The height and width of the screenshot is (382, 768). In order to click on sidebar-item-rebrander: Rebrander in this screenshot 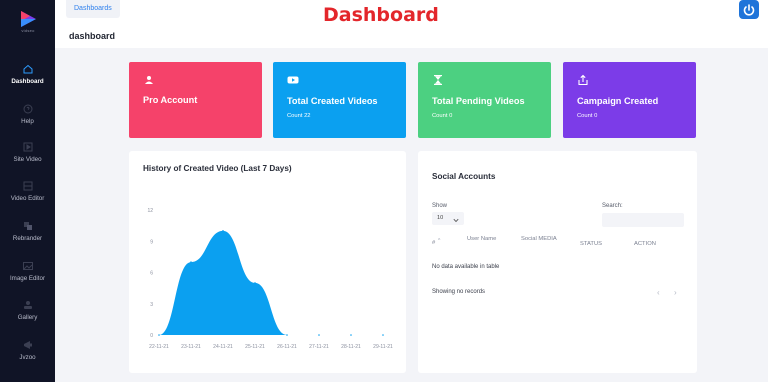, I will do `click(27, 231)`.